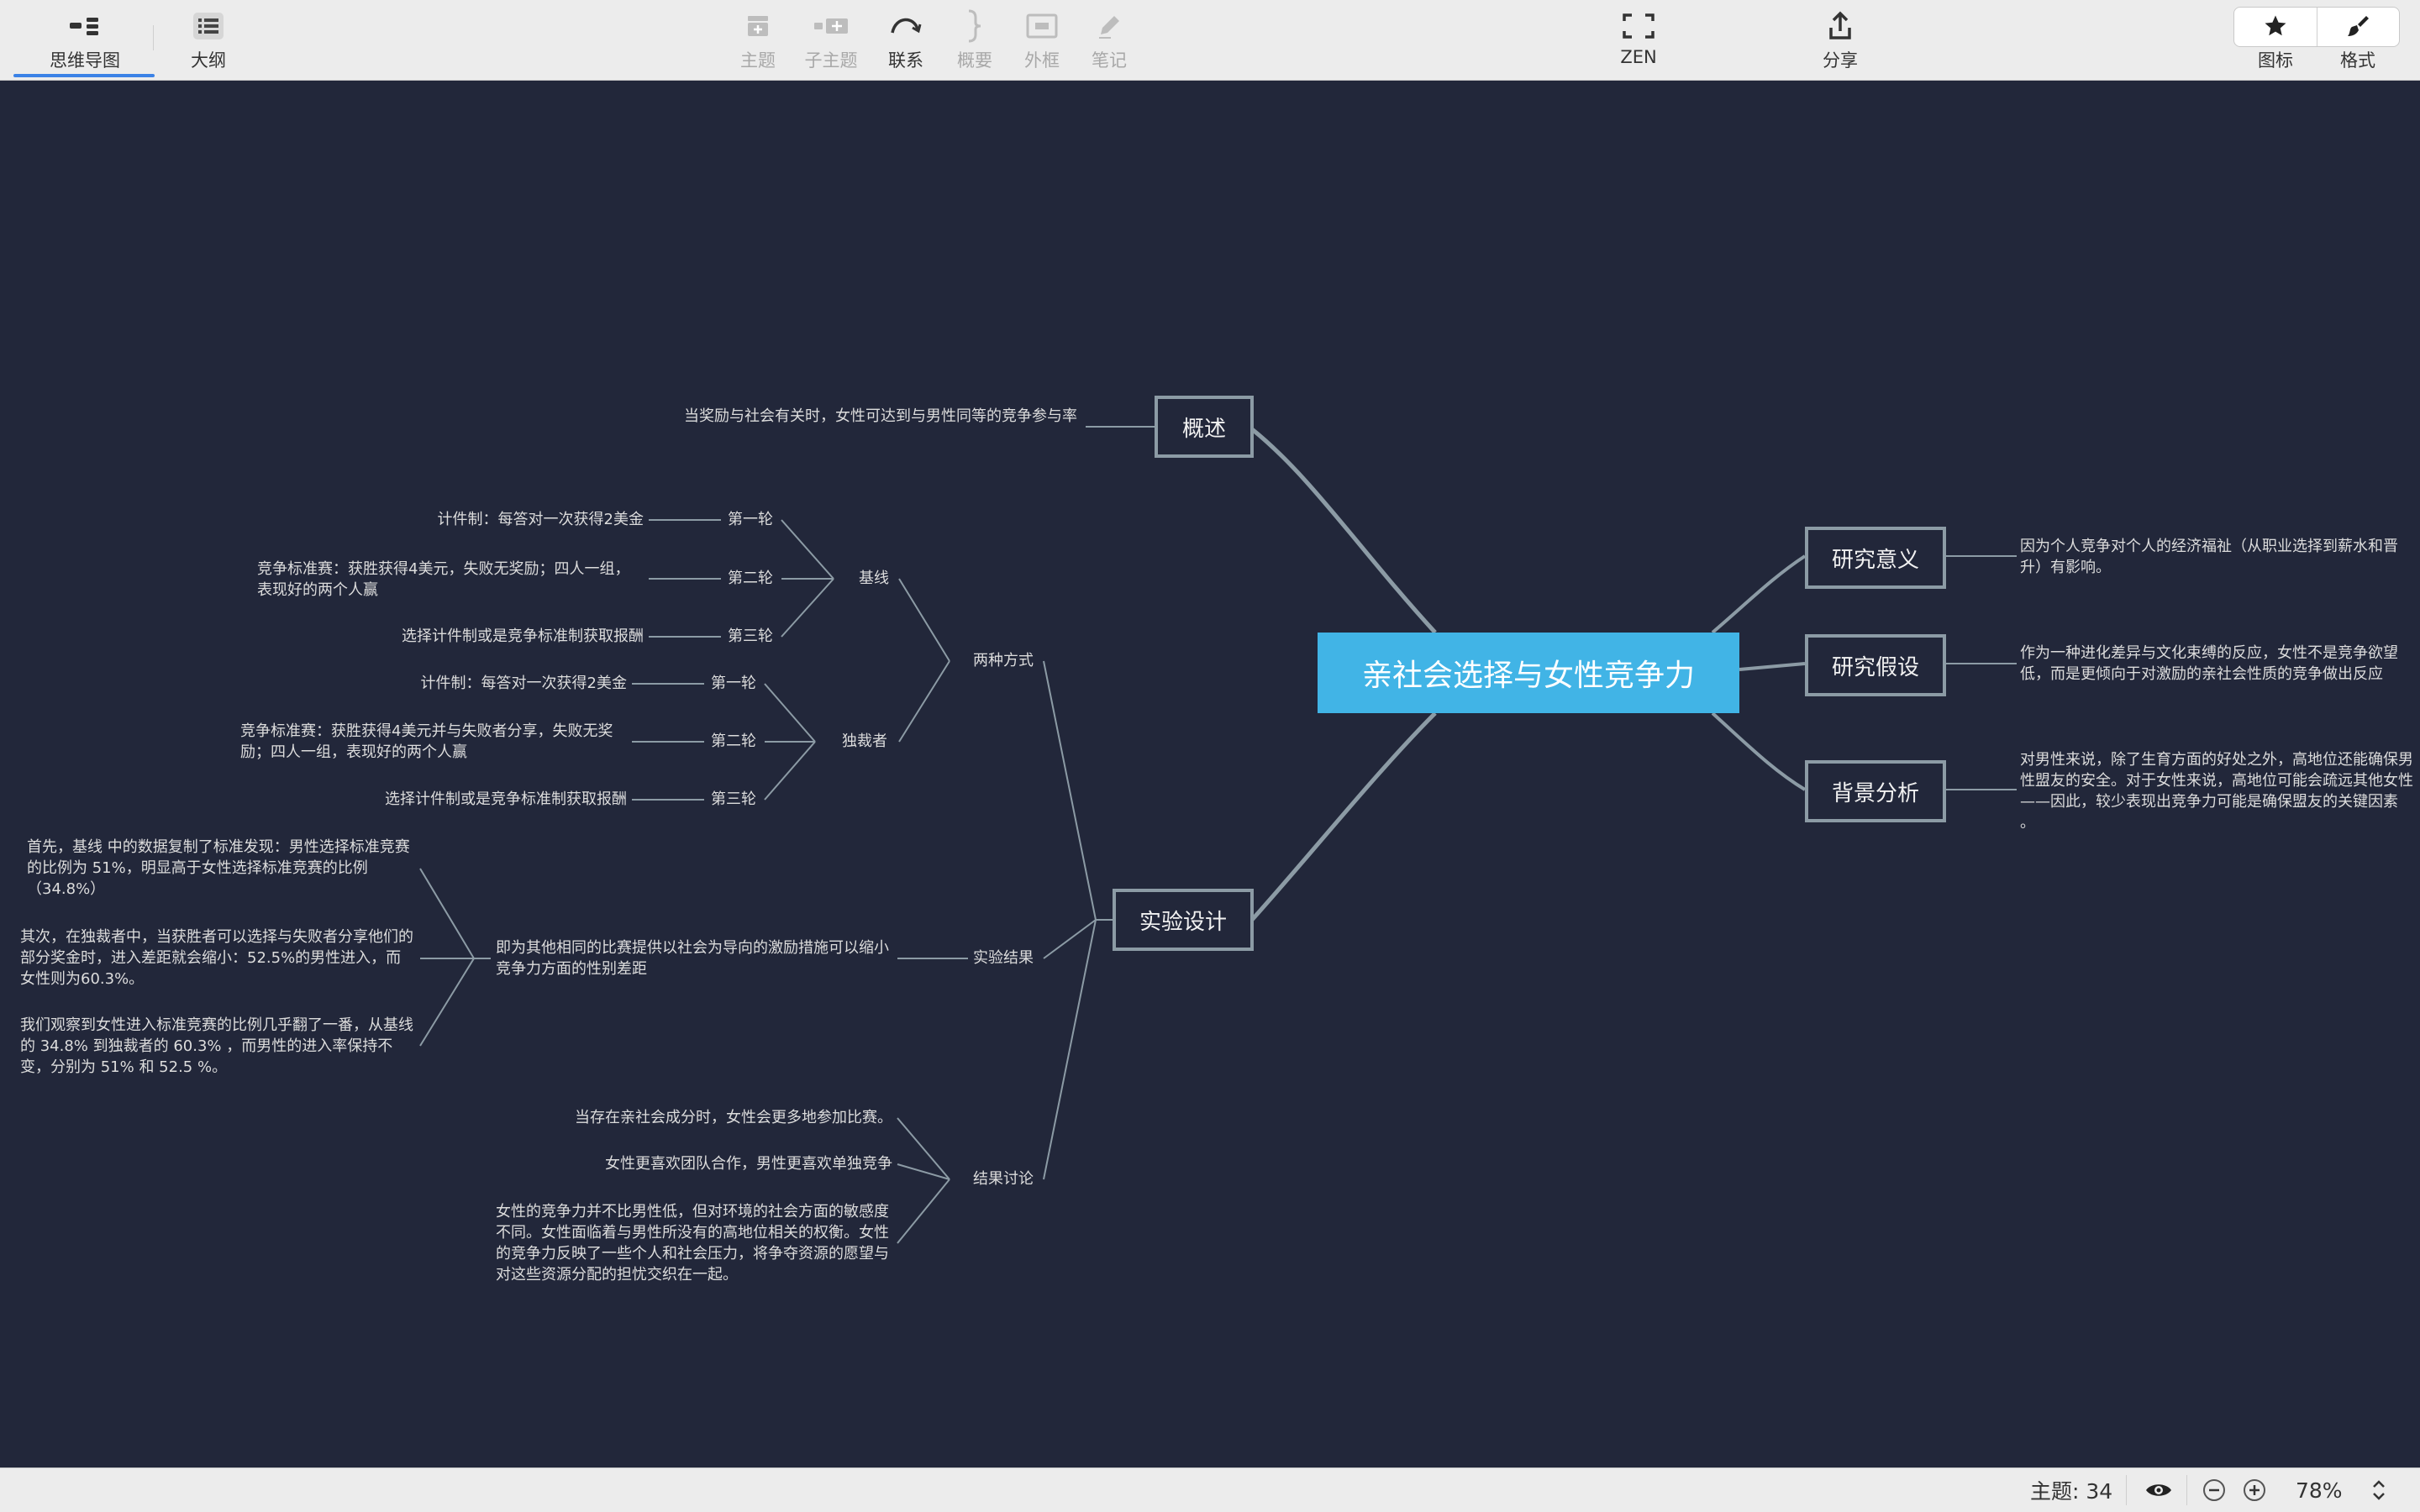 This screenshot has height=1512, width=2420. Describe the element at coordinates (2071, 1491) in the screenshot. I see `topic-count: 主题: 34` at that location.